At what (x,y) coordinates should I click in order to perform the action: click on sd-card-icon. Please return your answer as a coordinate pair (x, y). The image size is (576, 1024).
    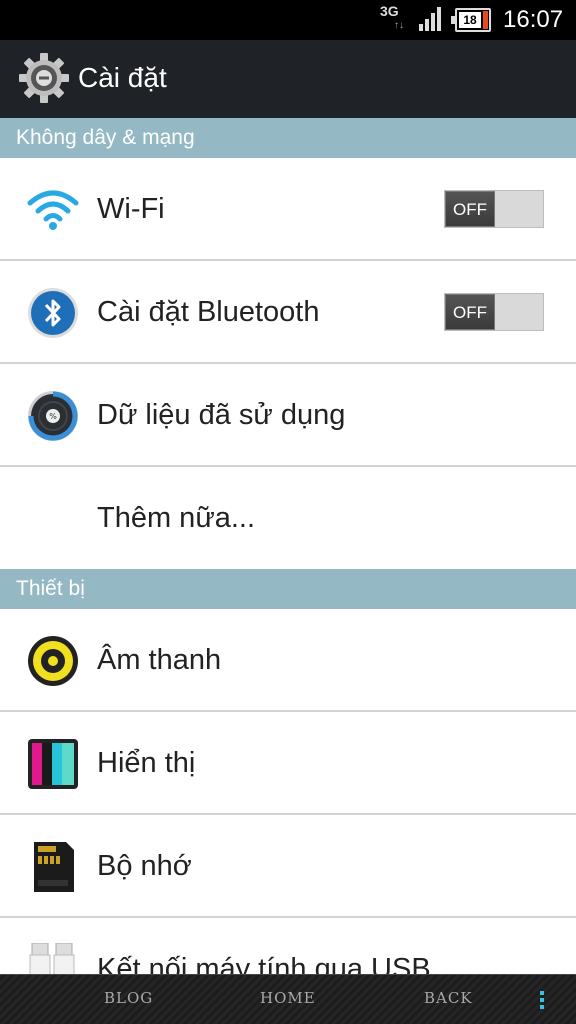
    Looking at the image, I should click on (54, 867).